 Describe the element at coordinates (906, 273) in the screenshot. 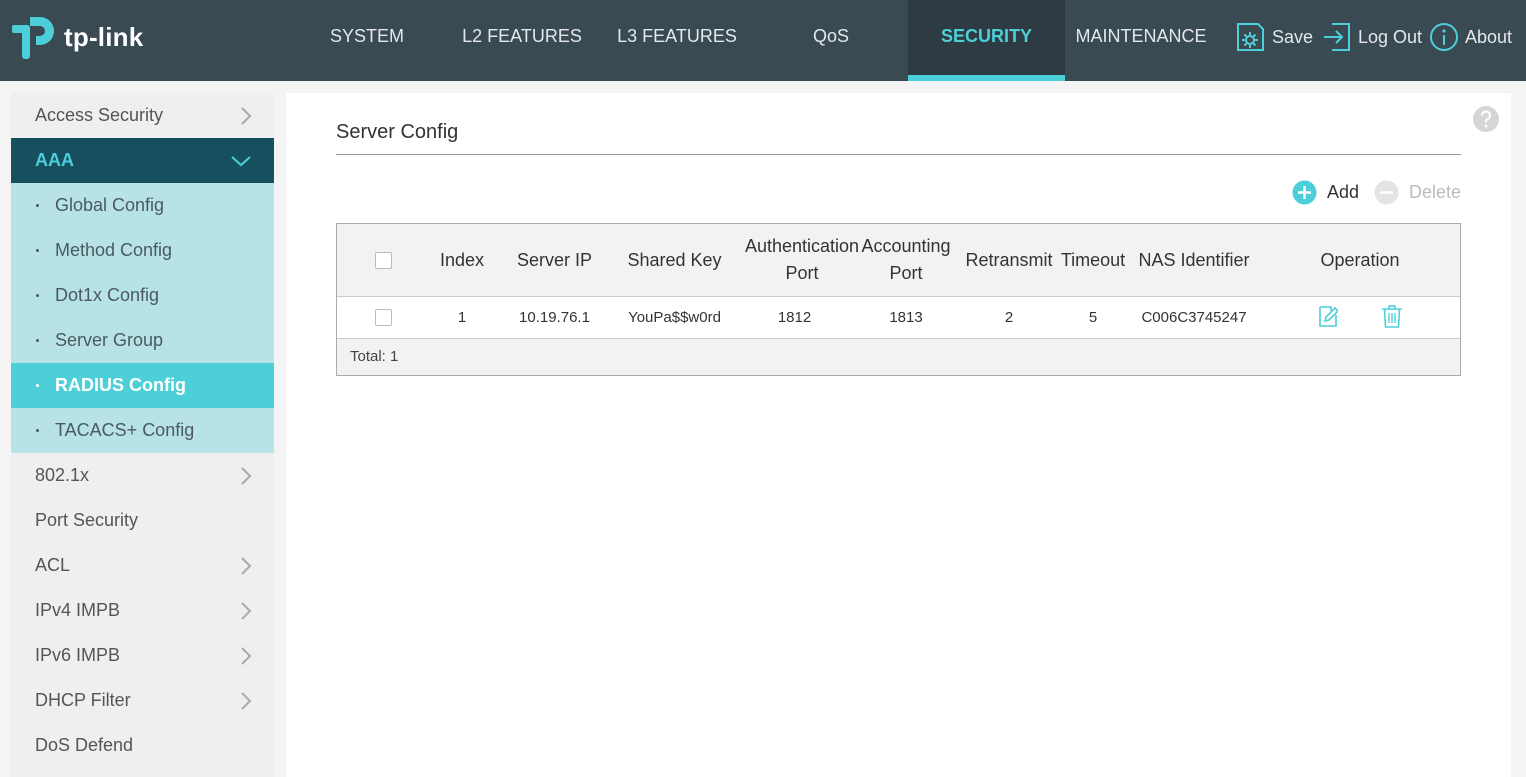

I see `col-acct-port-line2: Port` at that location.